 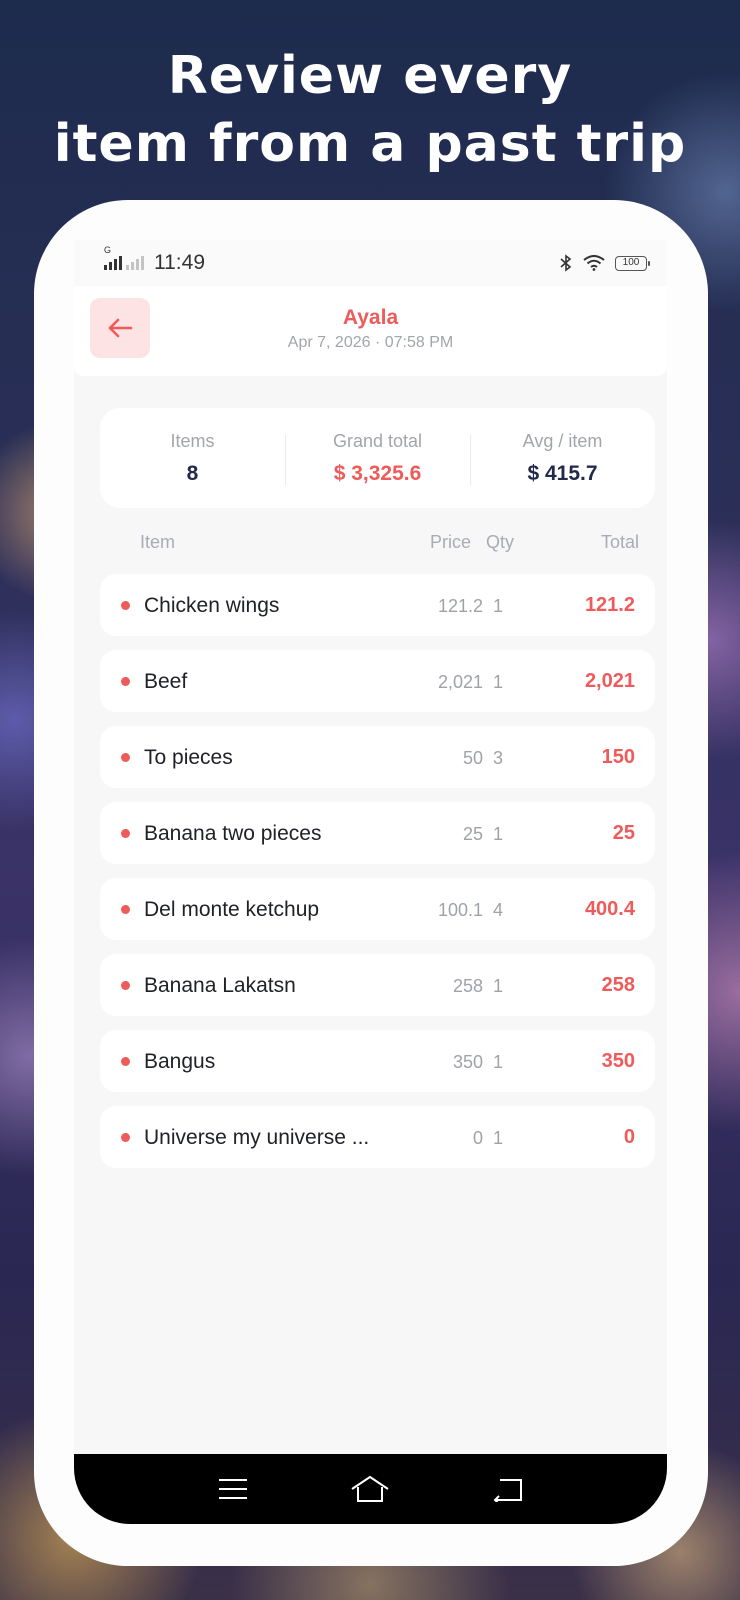 I want to click on promo-headline: Review every item from a past trip, so click(x=370, y=110).